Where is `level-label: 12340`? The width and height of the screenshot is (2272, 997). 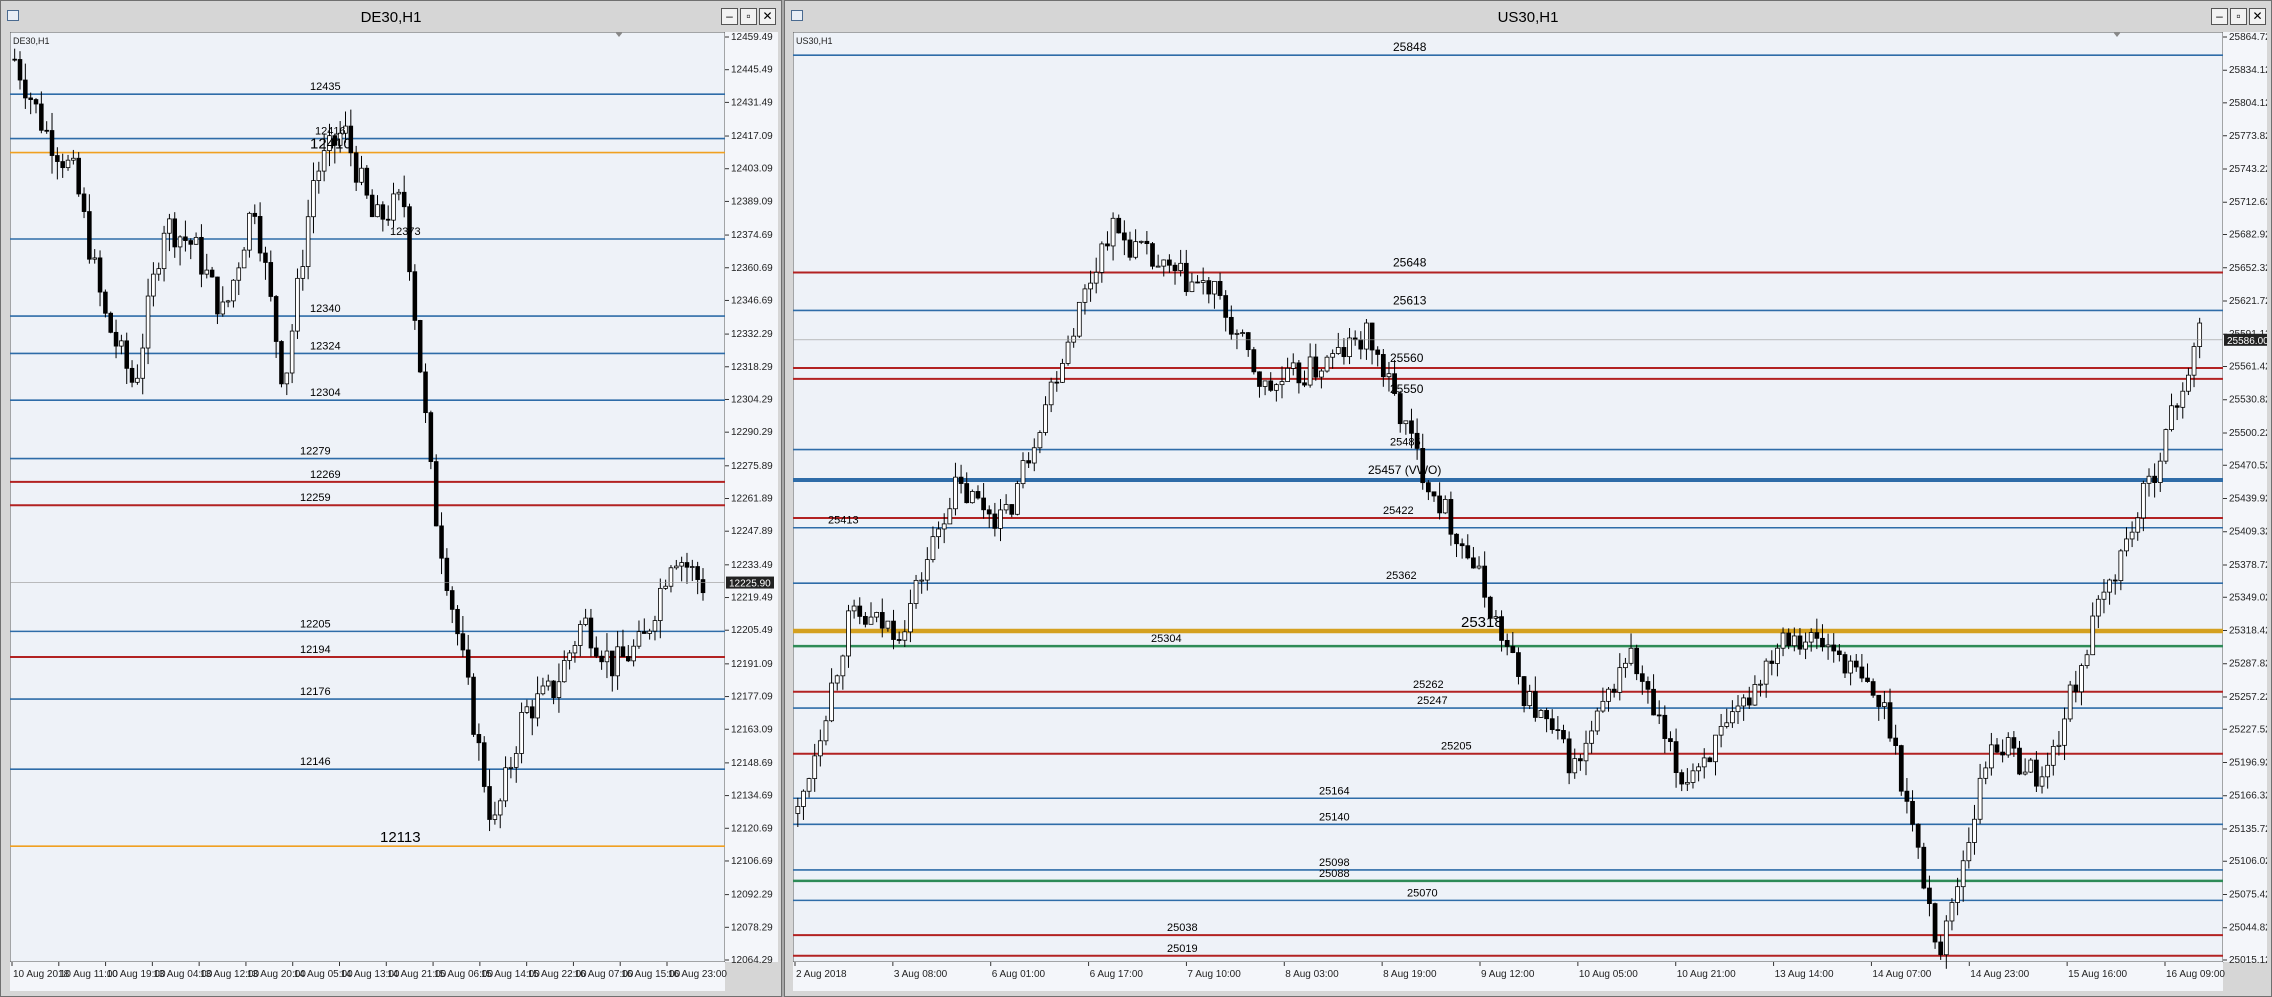 level-label: 12340 is located at coordinates (325, 309).